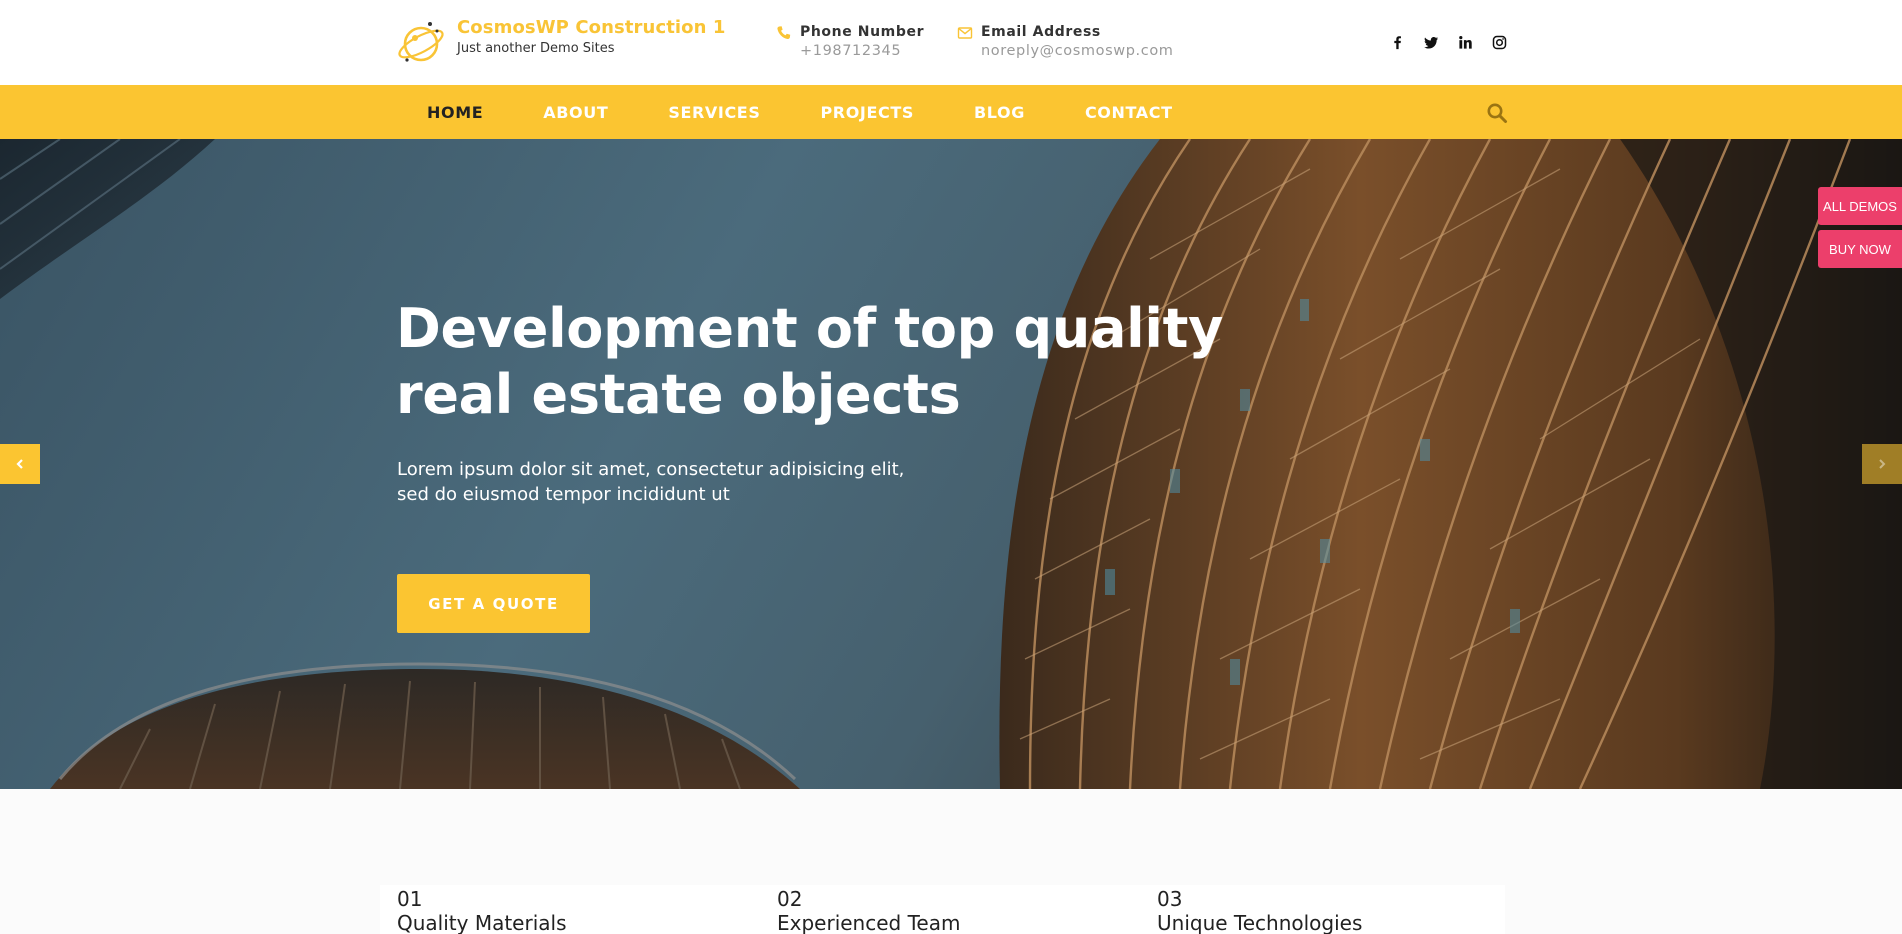 The width and height of the screenshot is (1902, 934). I want to click on slider-prev-button, so click(20, 464).